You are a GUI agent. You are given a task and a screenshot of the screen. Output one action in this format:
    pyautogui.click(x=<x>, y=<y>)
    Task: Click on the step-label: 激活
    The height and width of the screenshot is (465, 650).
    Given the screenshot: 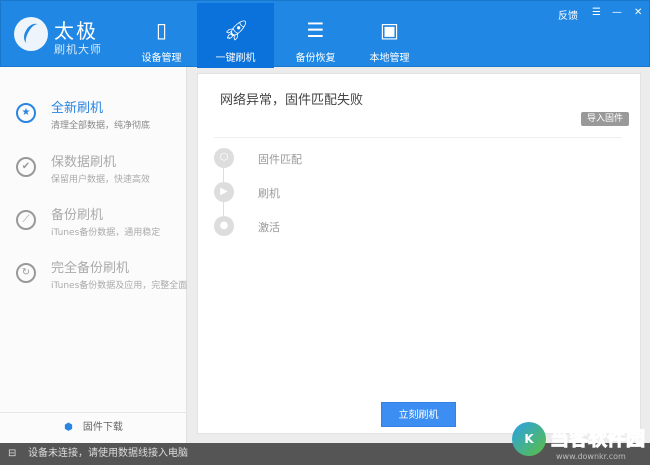 What is the action you would take?
    pyautogui.click(x=269, y=227)
    